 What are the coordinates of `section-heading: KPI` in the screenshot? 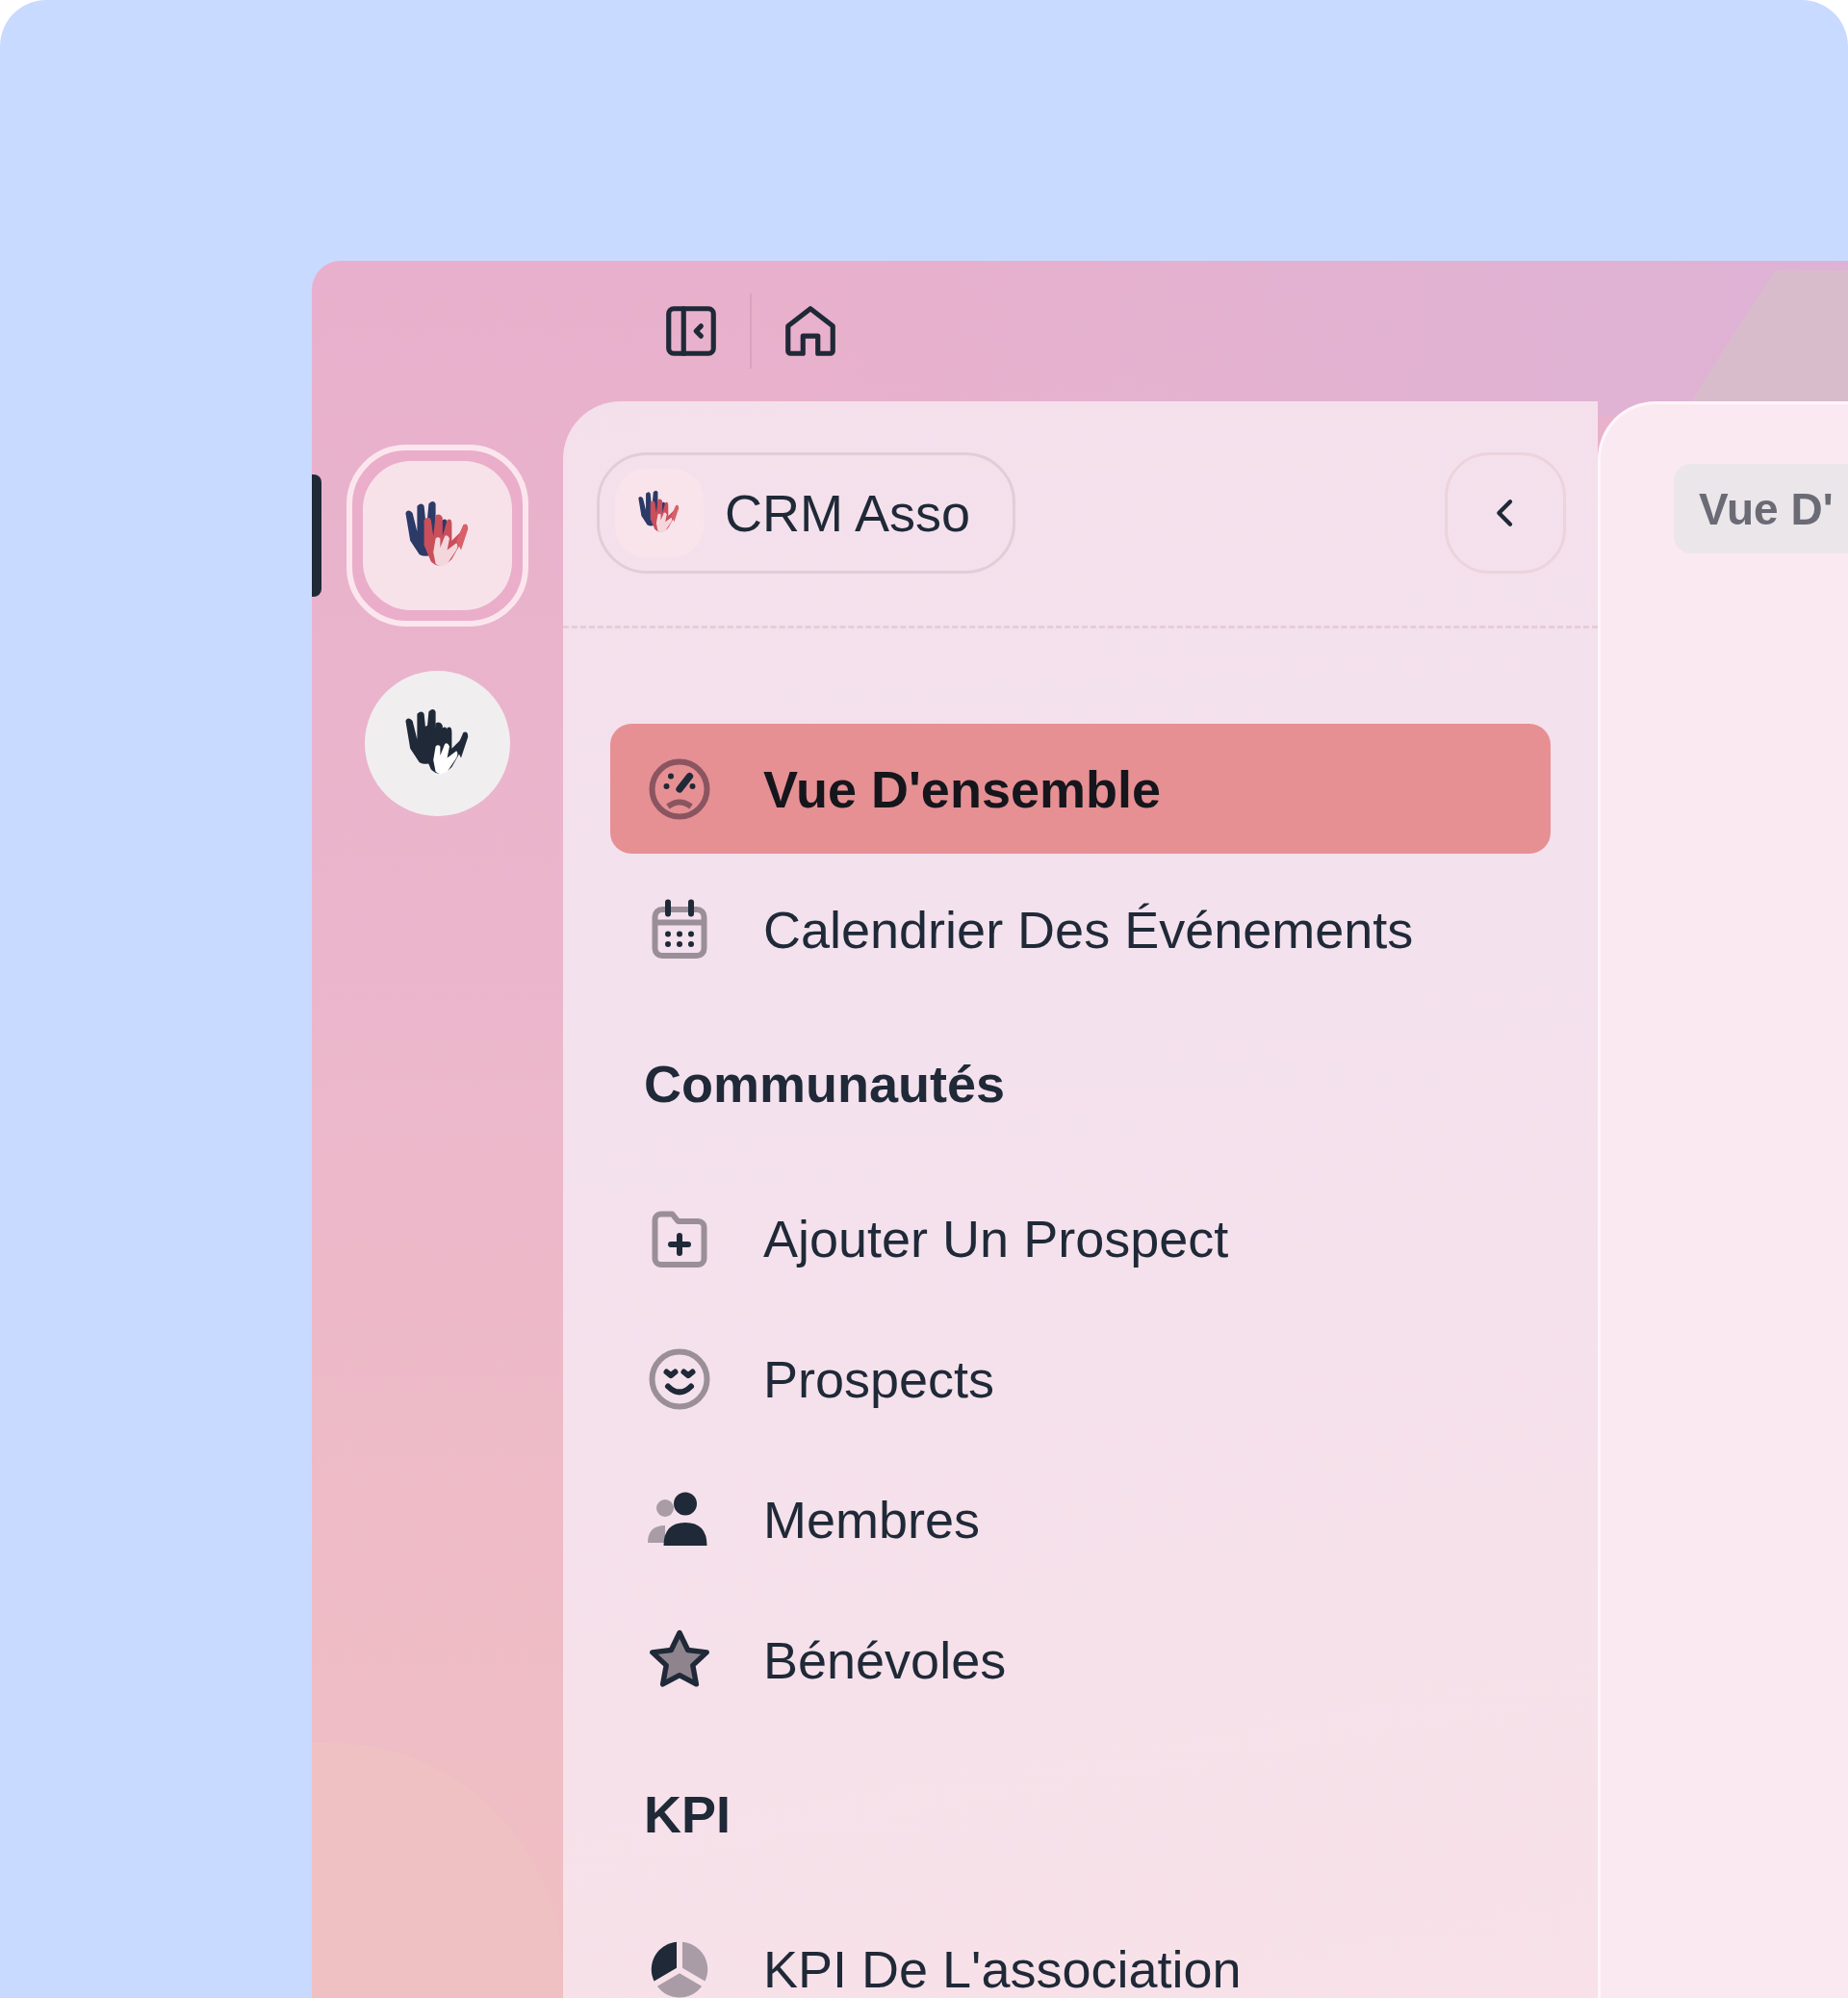 It's located at (688, 1814).